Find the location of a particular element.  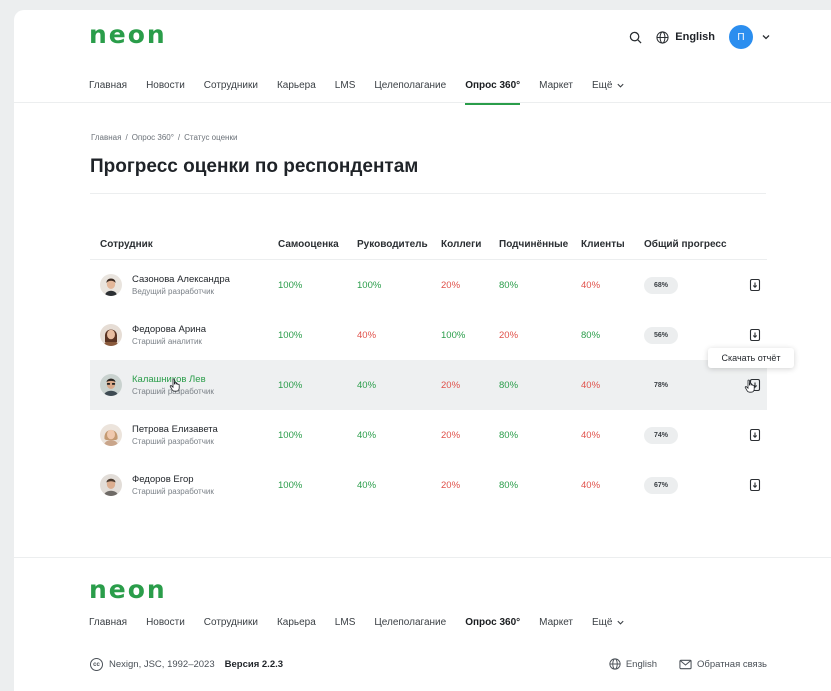

nav-item-more: Ещё is located at coordinates (608, 85).